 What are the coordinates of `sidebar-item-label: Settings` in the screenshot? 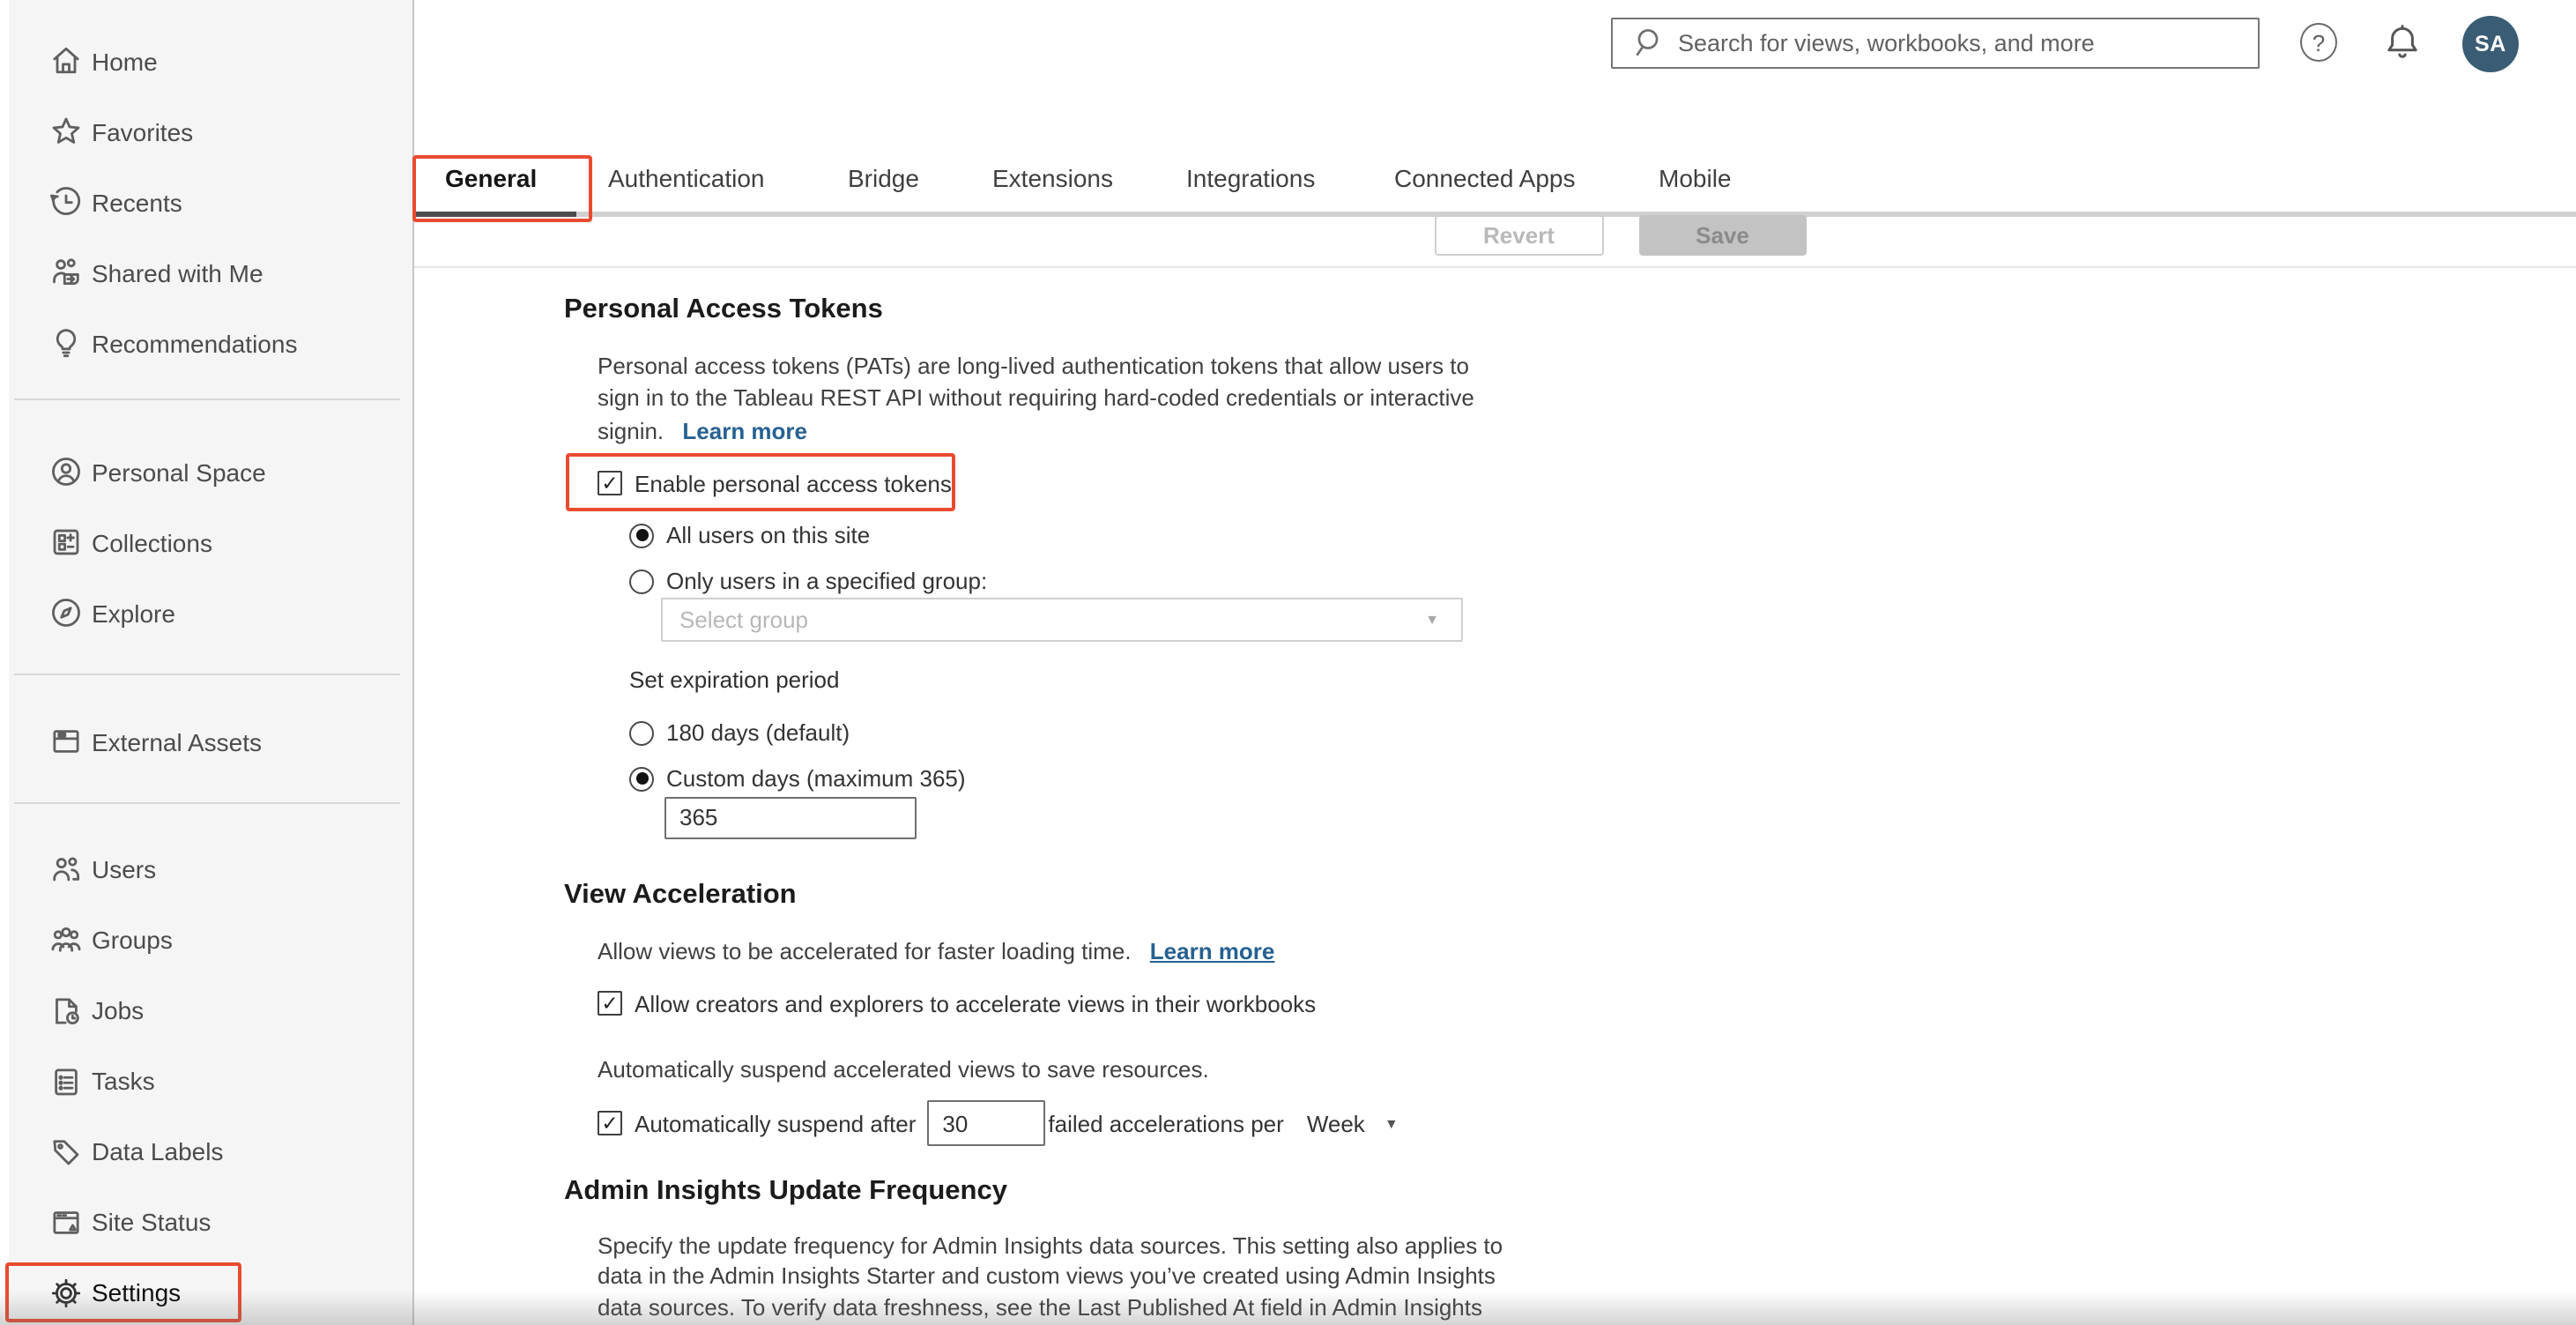 It's located at (137, 1292).